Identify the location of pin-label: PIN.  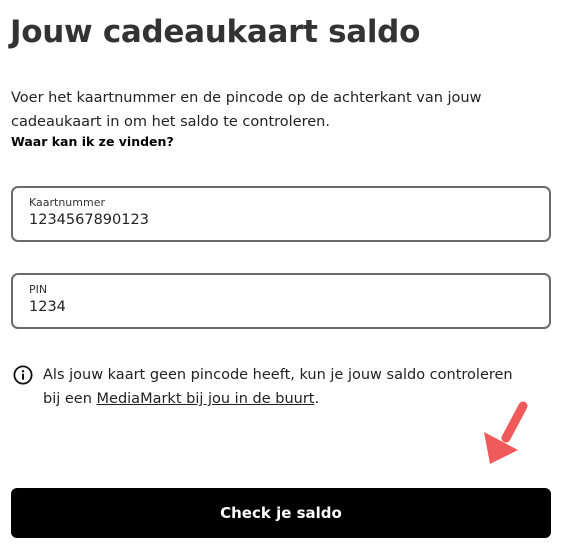
(38, 289).